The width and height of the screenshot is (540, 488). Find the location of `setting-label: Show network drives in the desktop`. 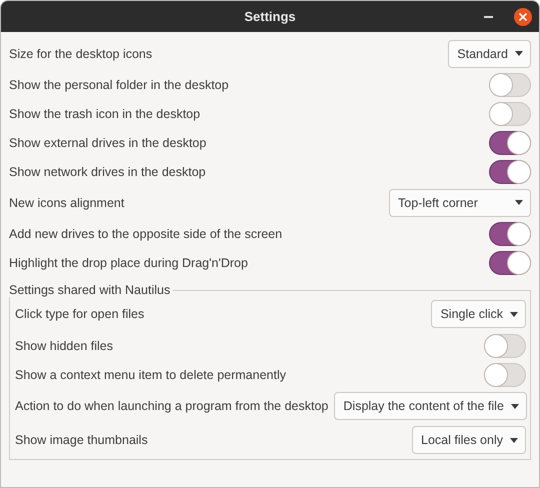

setting-label: Show network drives in the desktop is located at coordinates (107, 171).